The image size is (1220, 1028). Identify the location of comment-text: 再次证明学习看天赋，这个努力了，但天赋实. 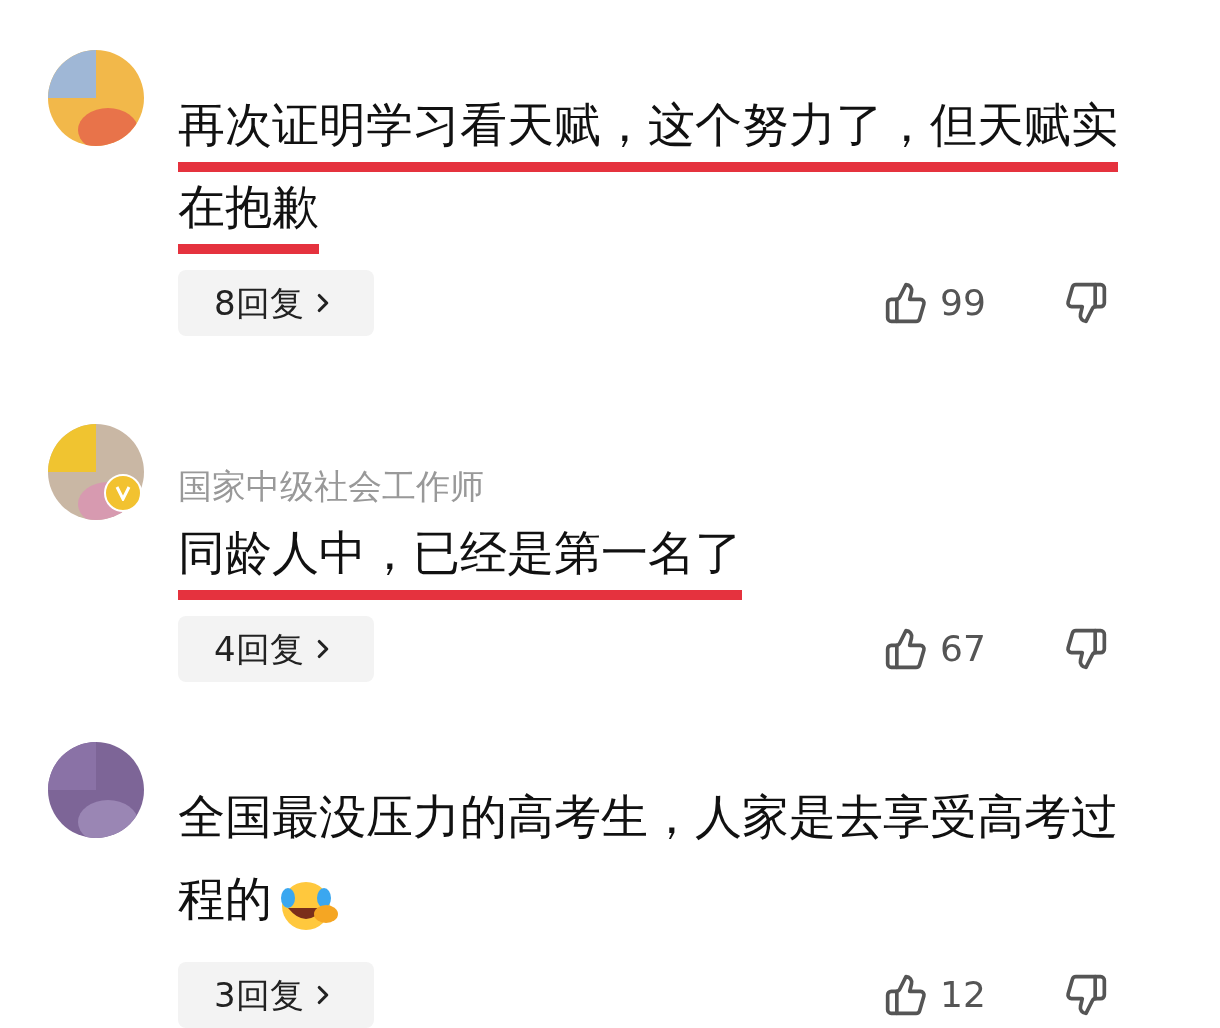
(648, 131).